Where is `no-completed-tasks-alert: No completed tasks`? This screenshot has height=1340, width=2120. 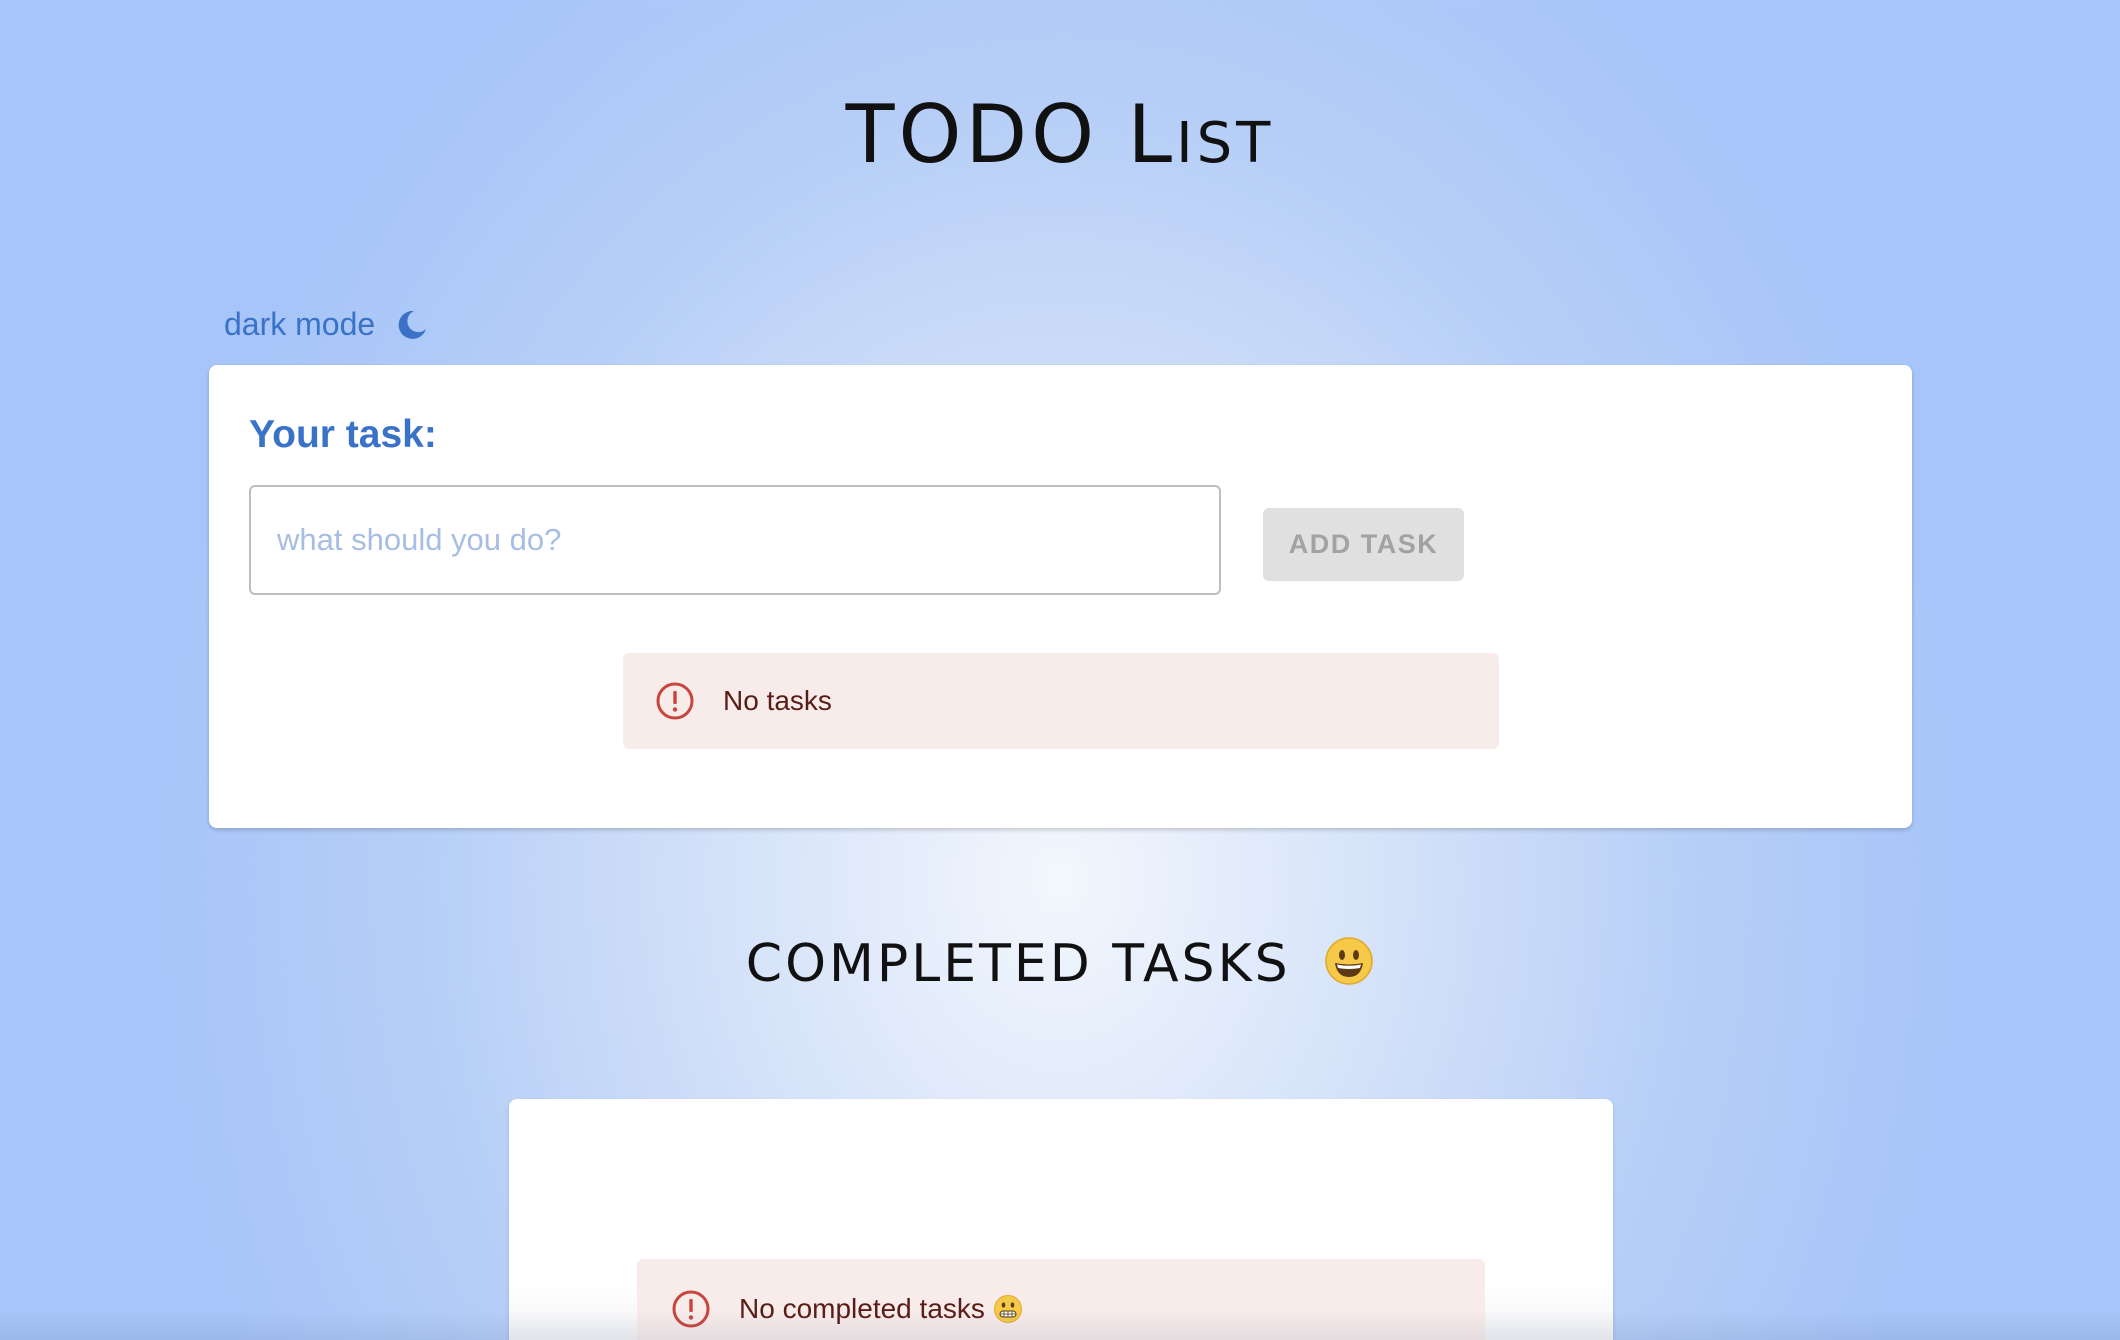 no-completed-tasks-alert: No completed tasks is located at coordinates (1061, 1299).